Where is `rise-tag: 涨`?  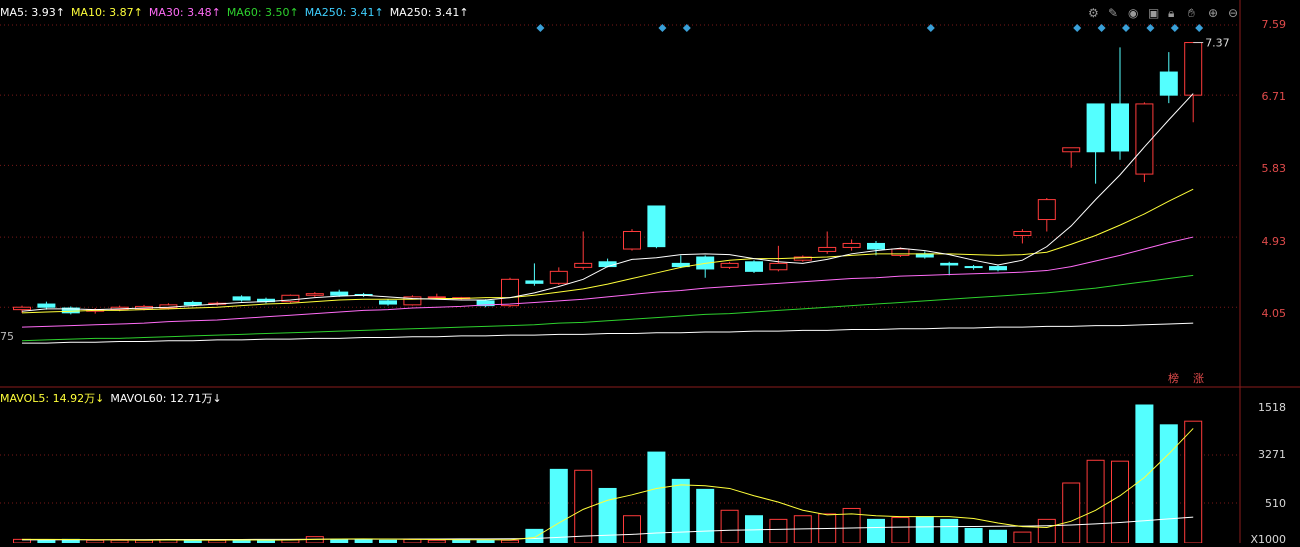 rise-tag: 涨 is located at coordinates (1198, 378).